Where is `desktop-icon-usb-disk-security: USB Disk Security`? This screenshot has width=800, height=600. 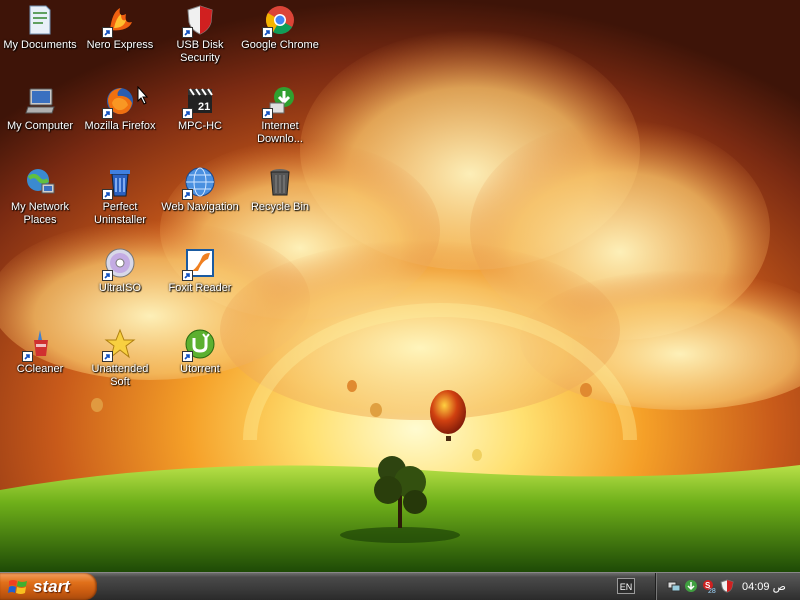
desktop-icon-usb-disk-security: USB Disk Security is located at coordinates (200, 40).